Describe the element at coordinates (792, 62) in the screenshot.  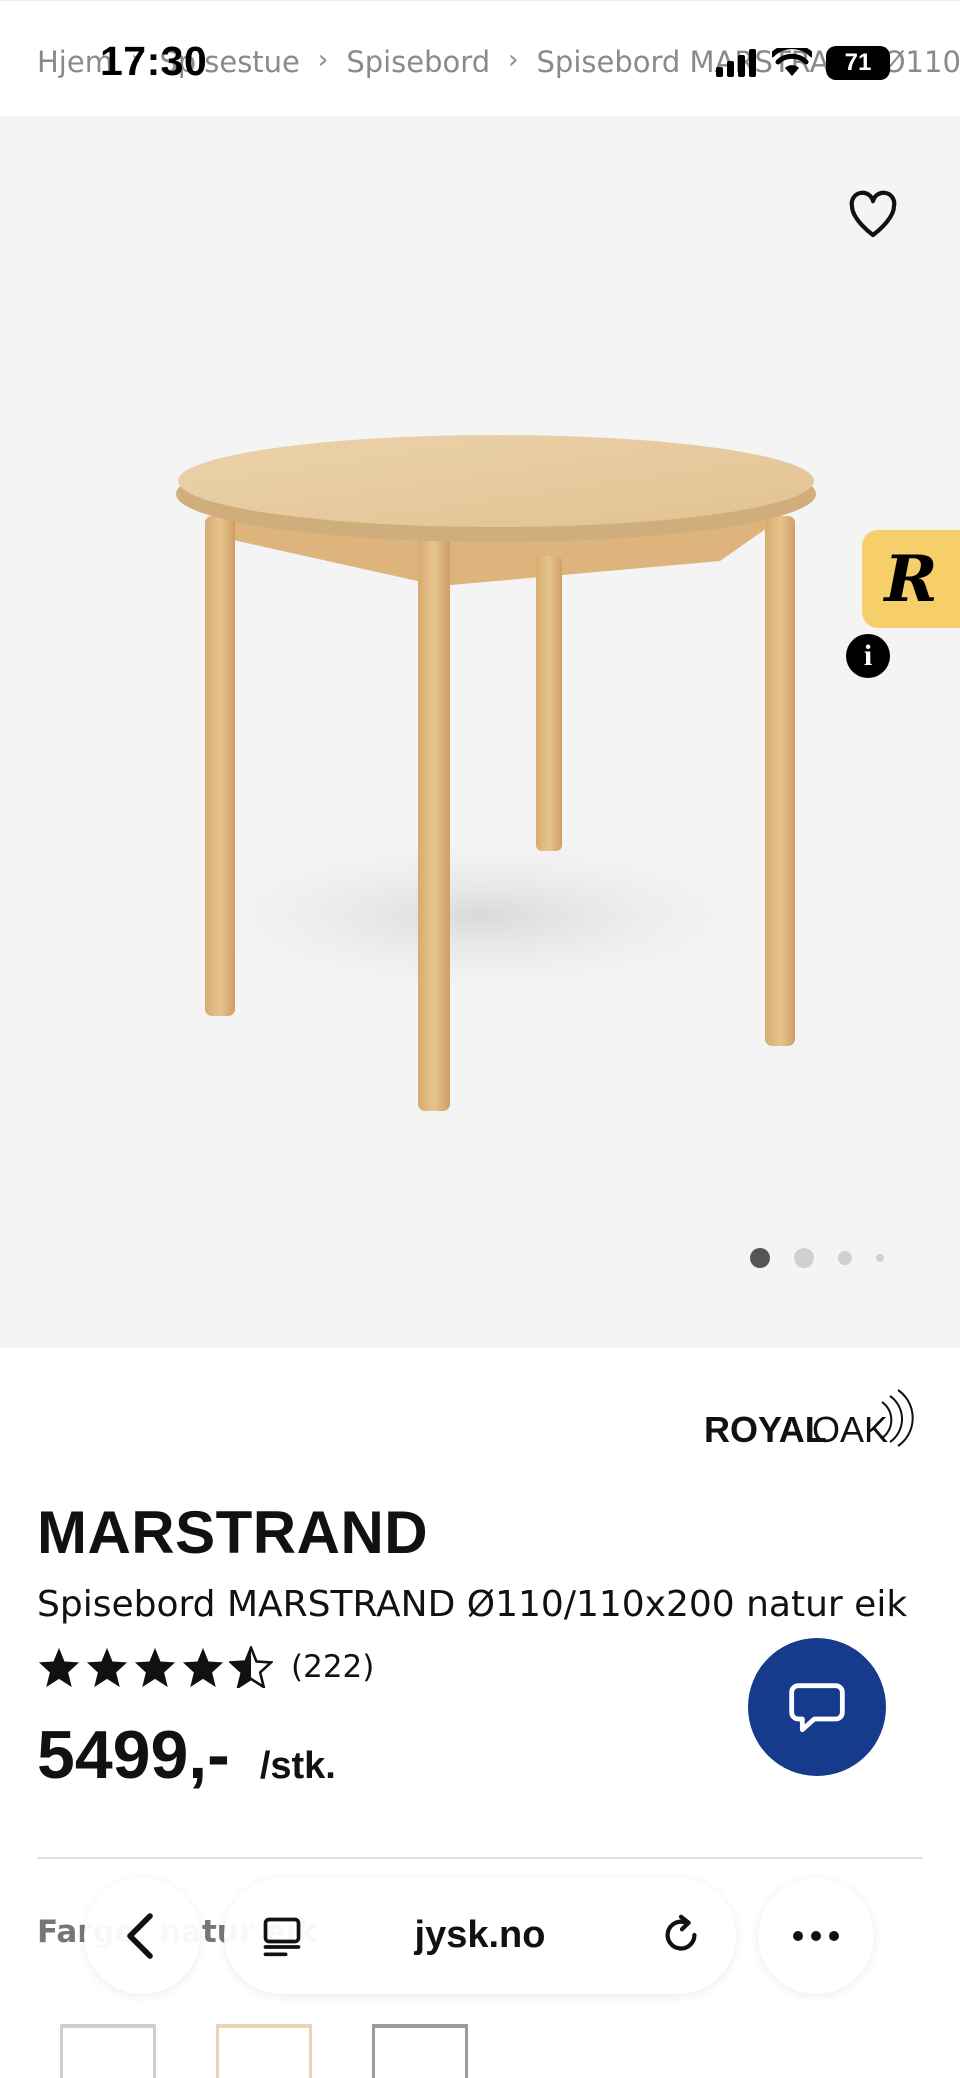
I see `wifi-icon` at that location.